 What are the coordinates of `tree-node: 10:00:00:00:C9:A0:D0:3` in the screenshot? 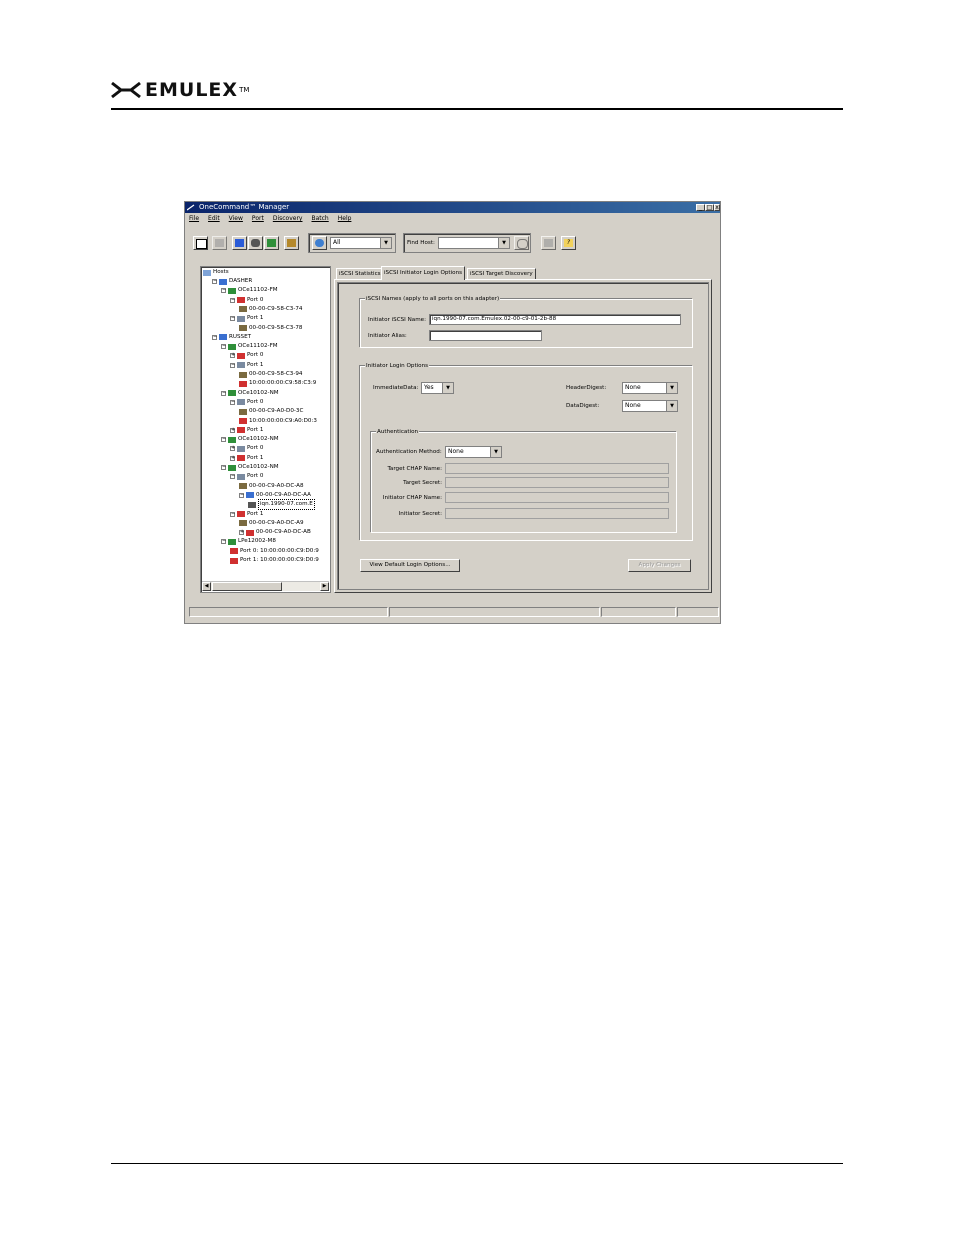 It's located at (278, 421).